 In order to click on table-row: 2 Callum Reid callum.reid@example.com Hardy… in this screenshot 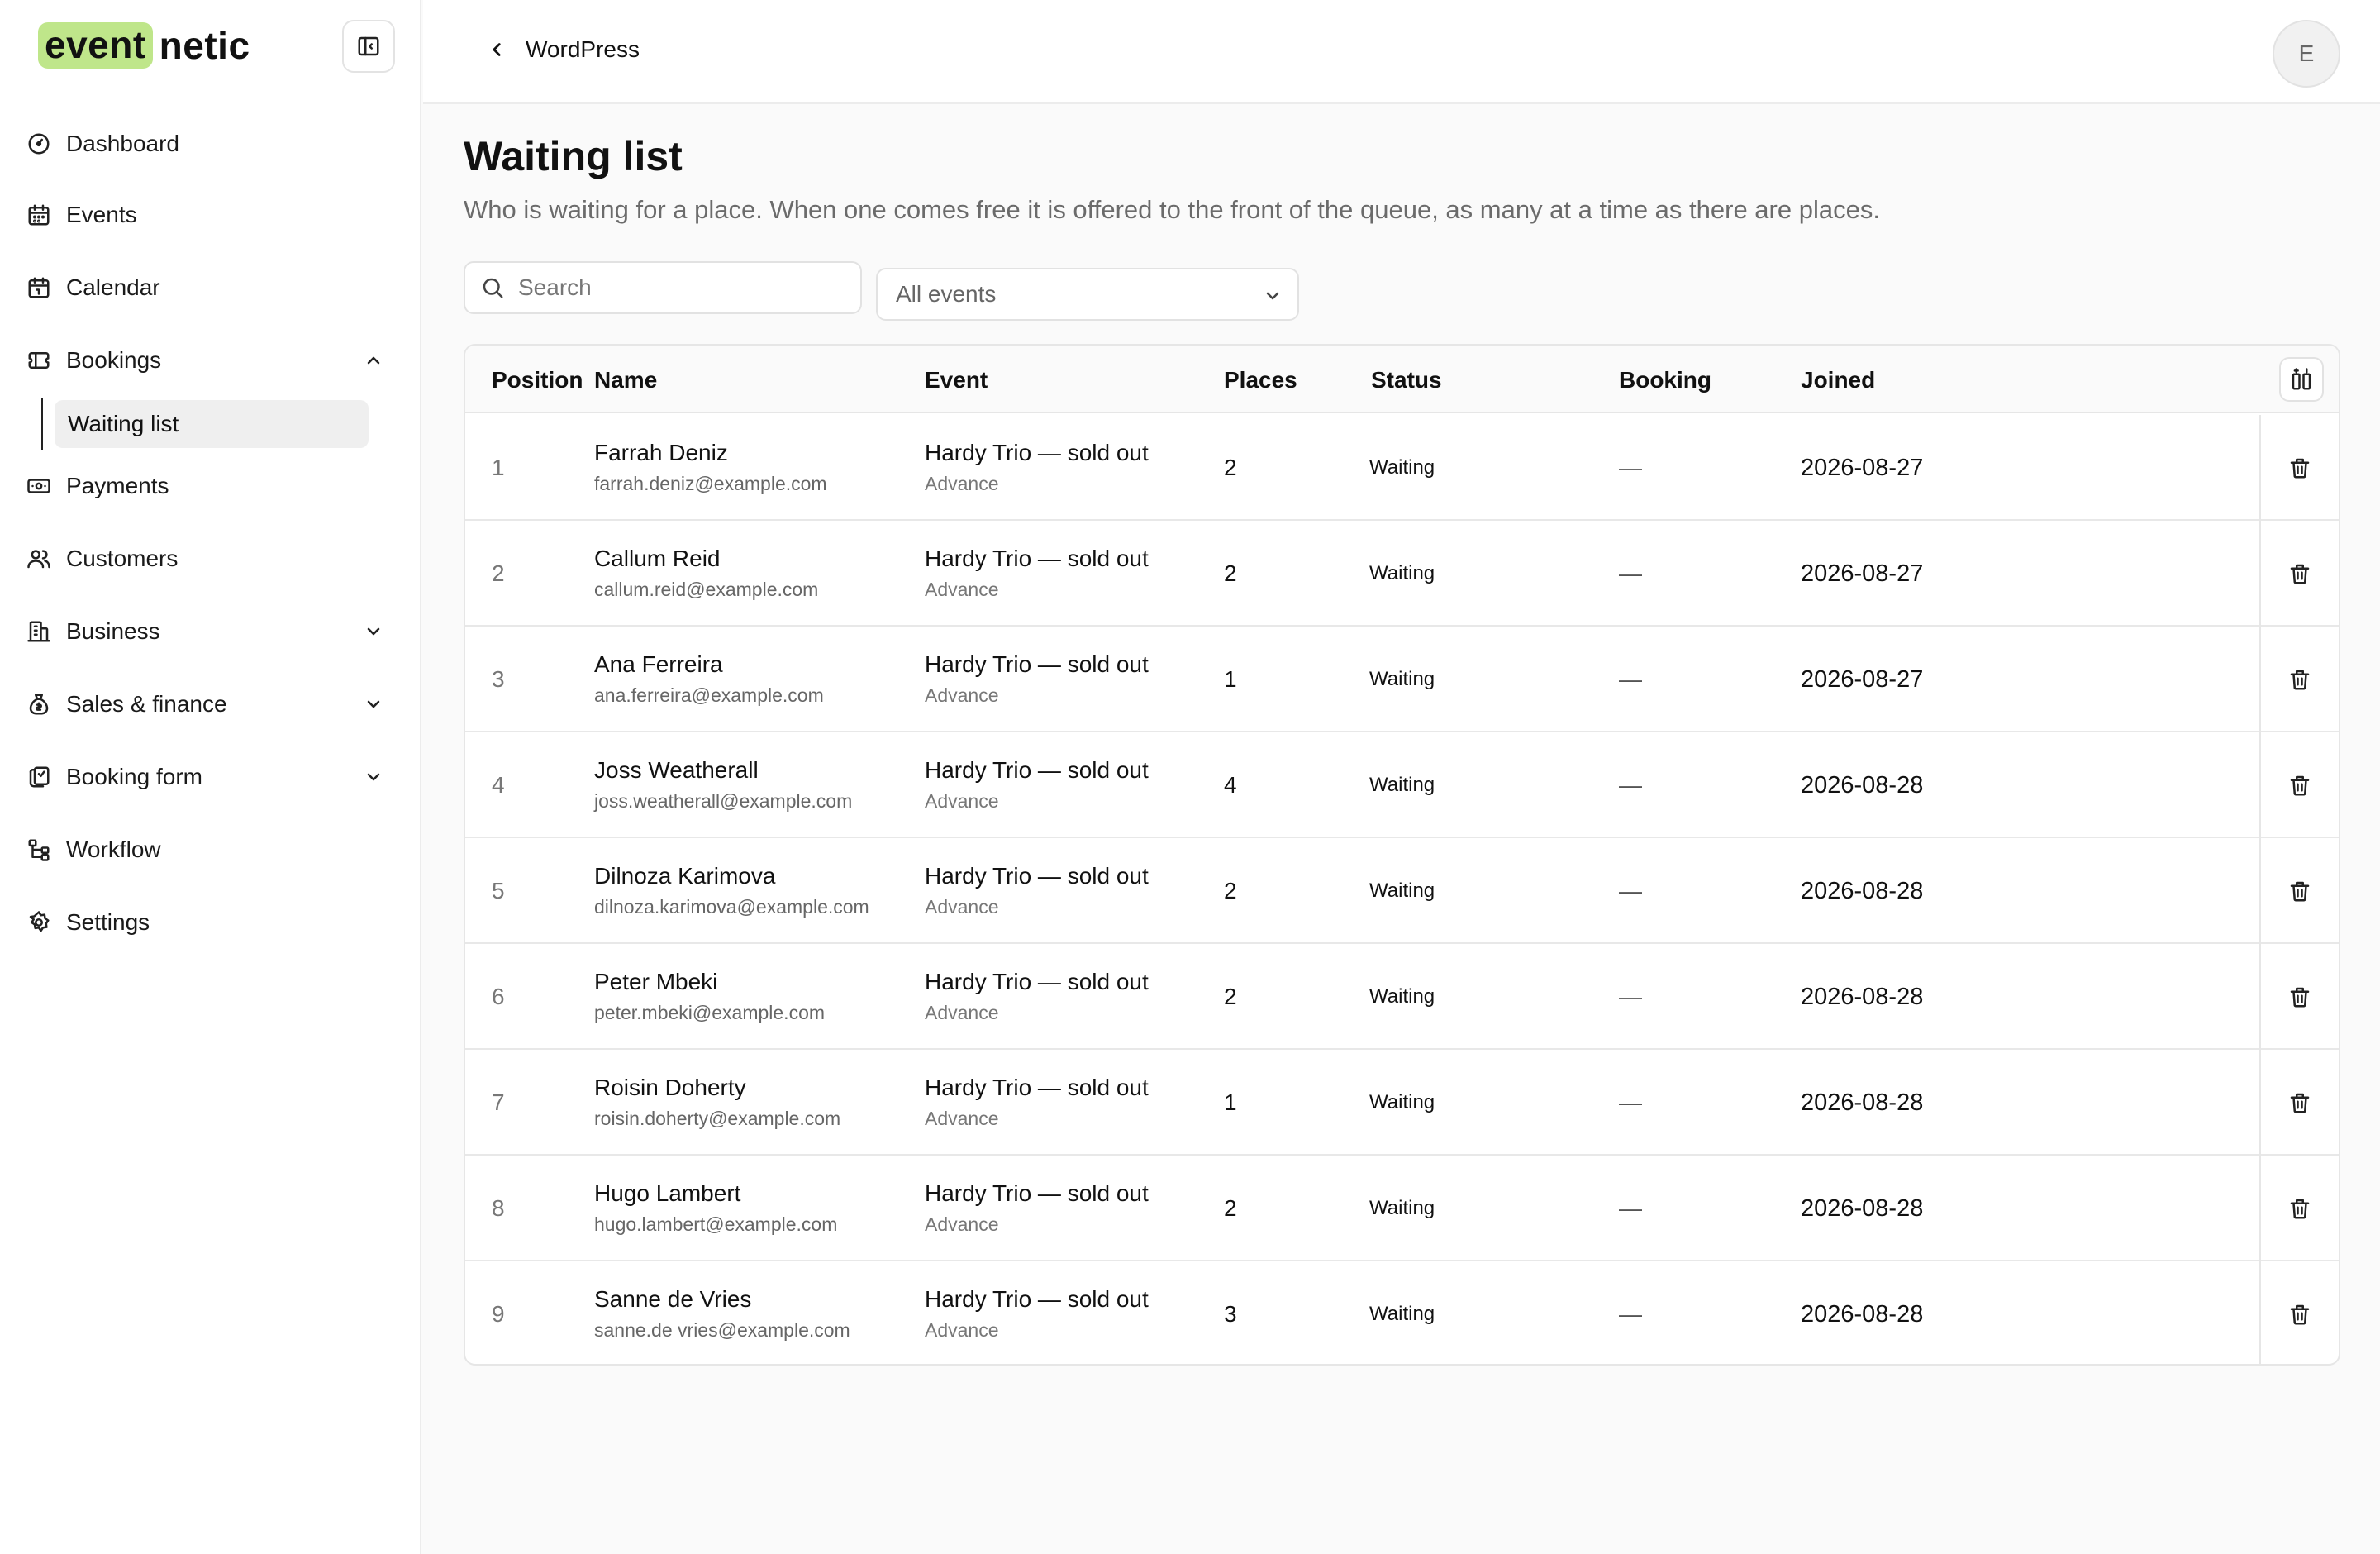, I will do `click(1402, 574)`.